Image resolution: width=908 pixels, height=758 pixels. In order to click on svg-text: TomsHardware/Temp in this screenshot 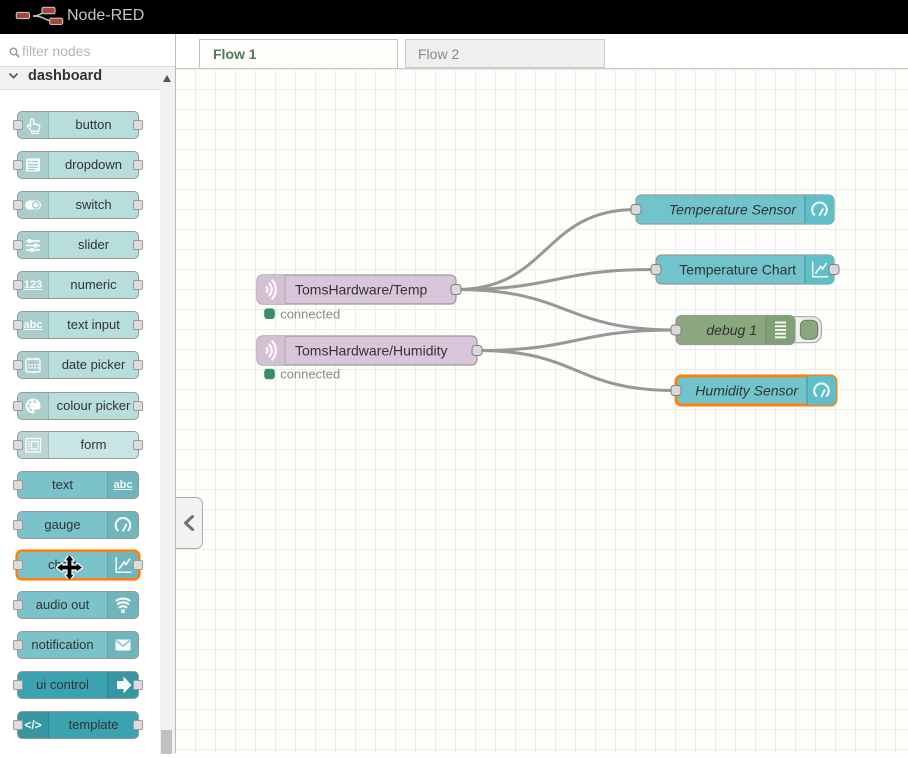, I will do `click(361, 290)`.